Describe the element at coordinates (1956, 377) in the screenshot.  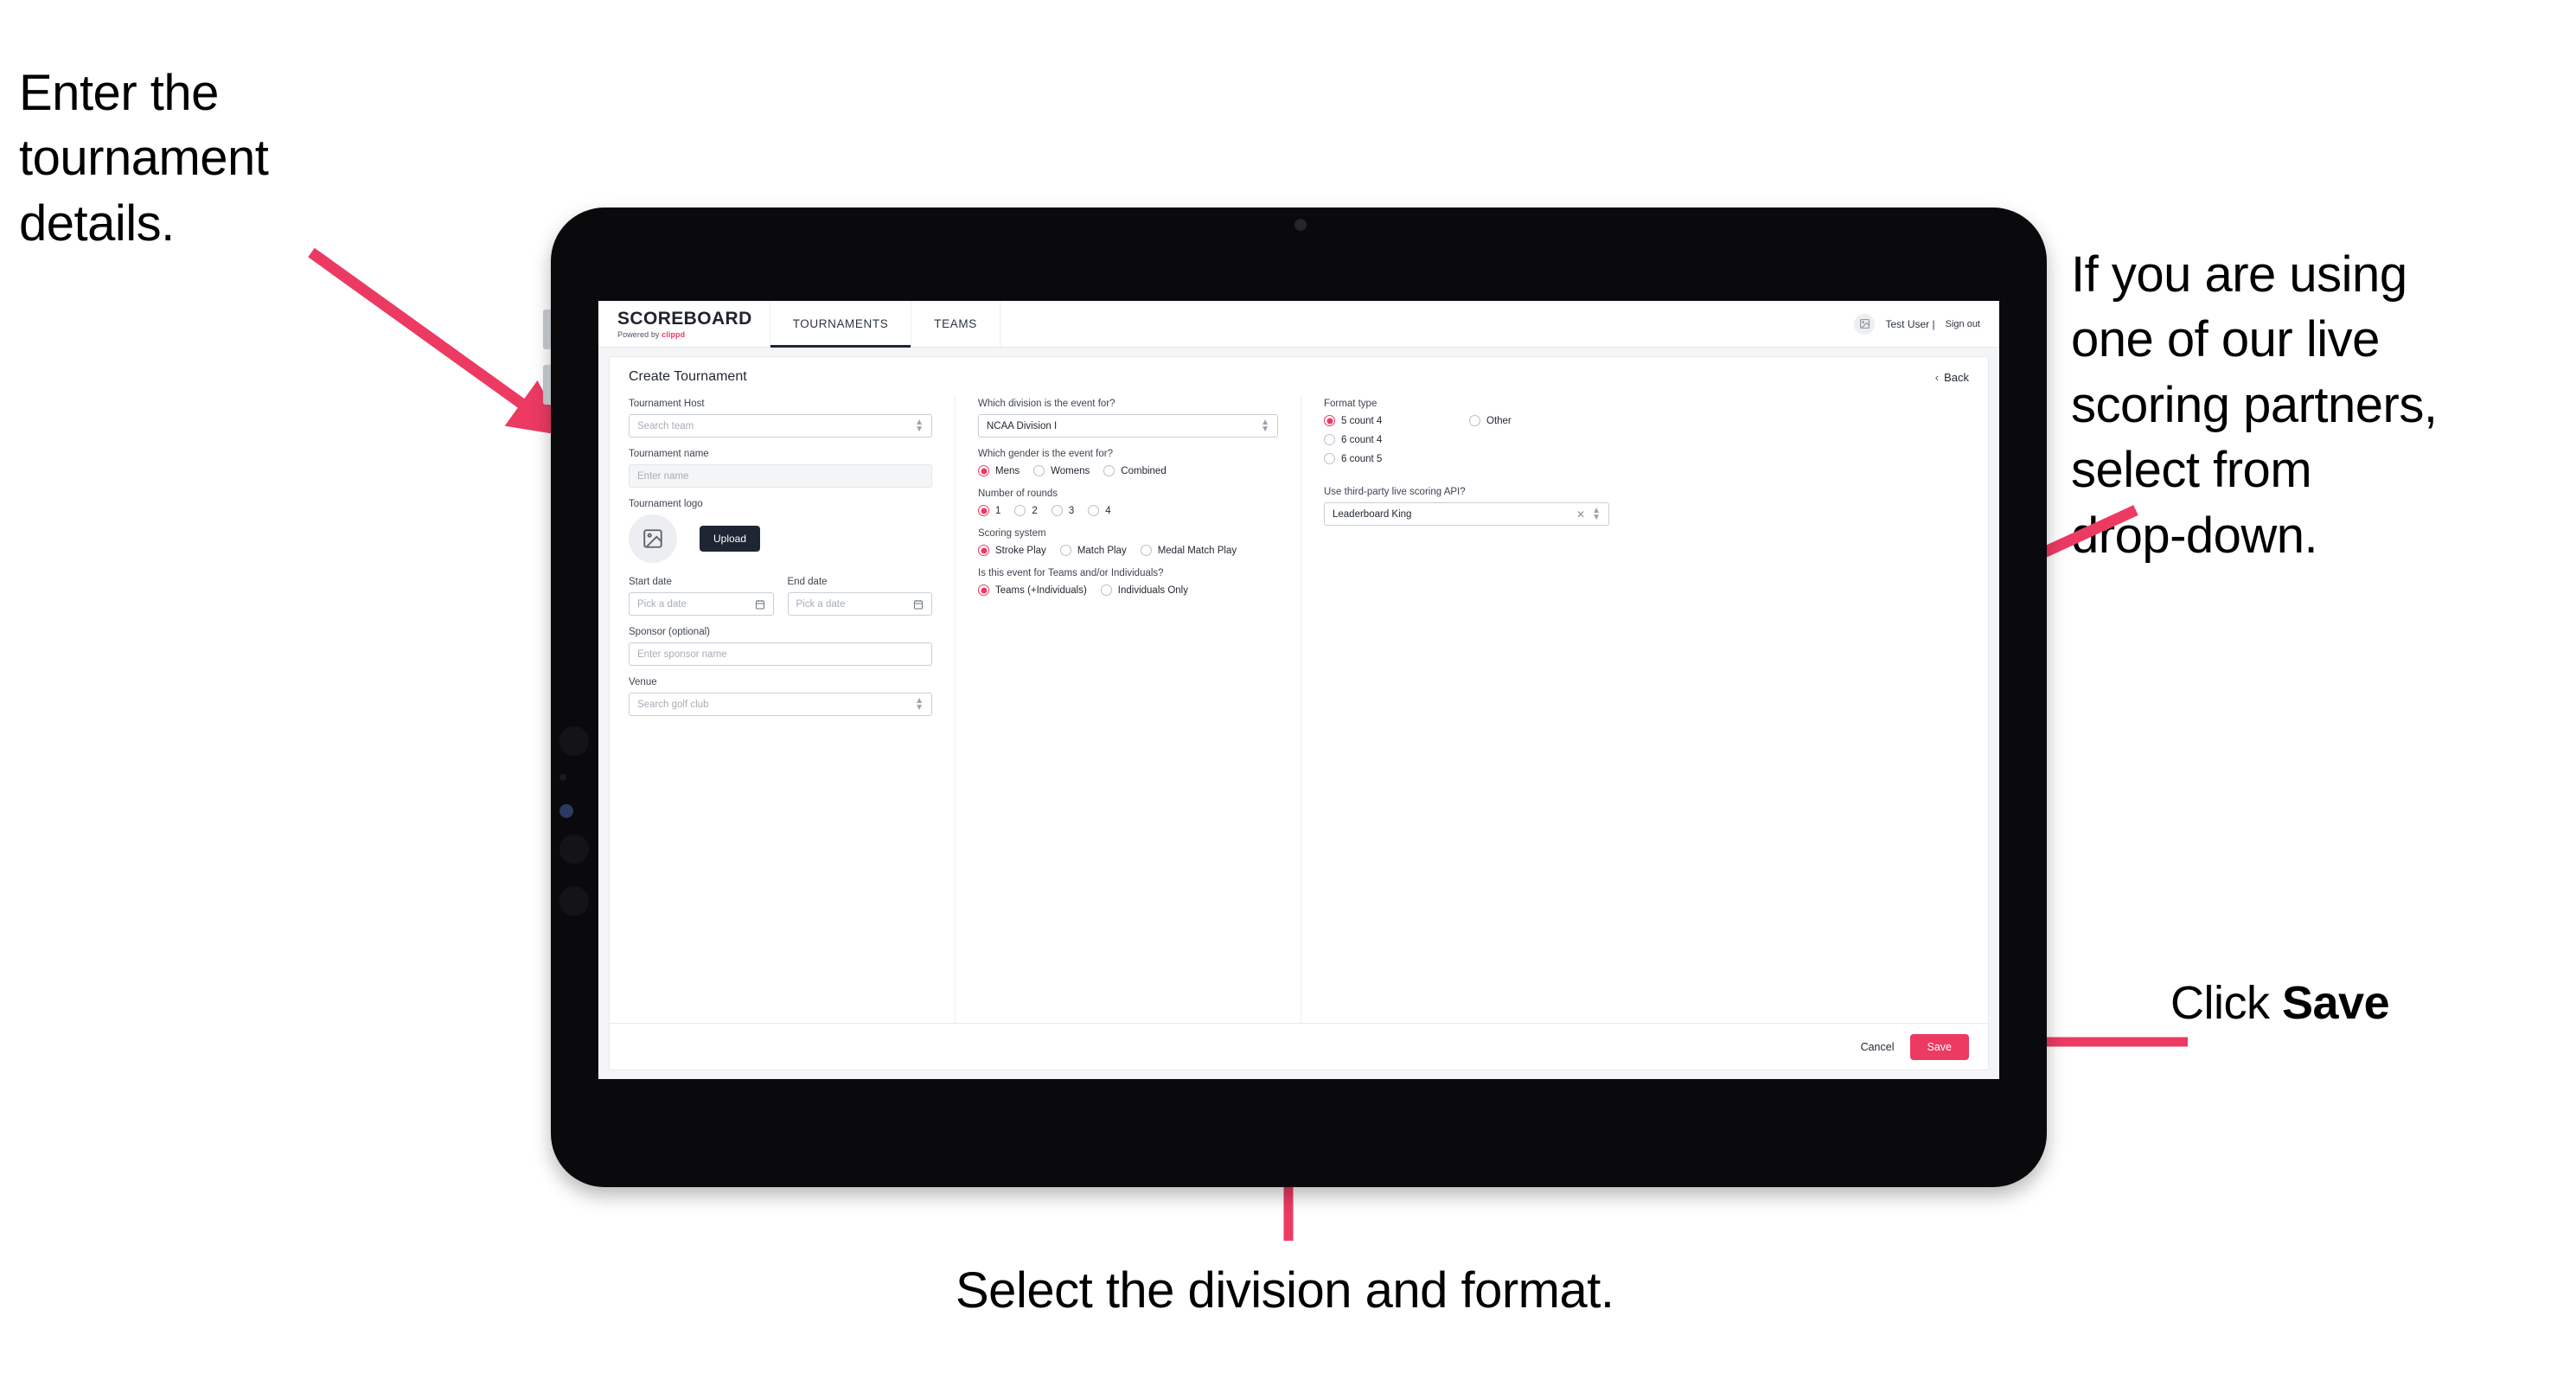
I see `back-link-label: Back` at that location.